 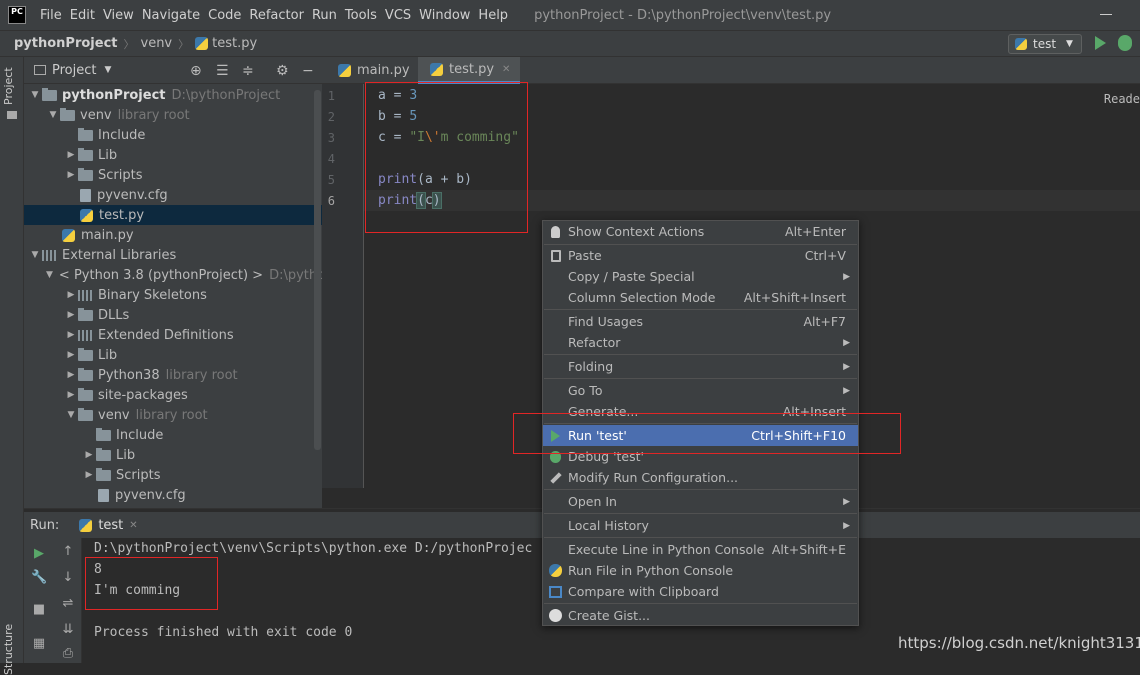 What do you see at coordinates (173, 315) in the screenshot?
I see `tree-item: ▶ DLLs` at bounding box center [173, 315].